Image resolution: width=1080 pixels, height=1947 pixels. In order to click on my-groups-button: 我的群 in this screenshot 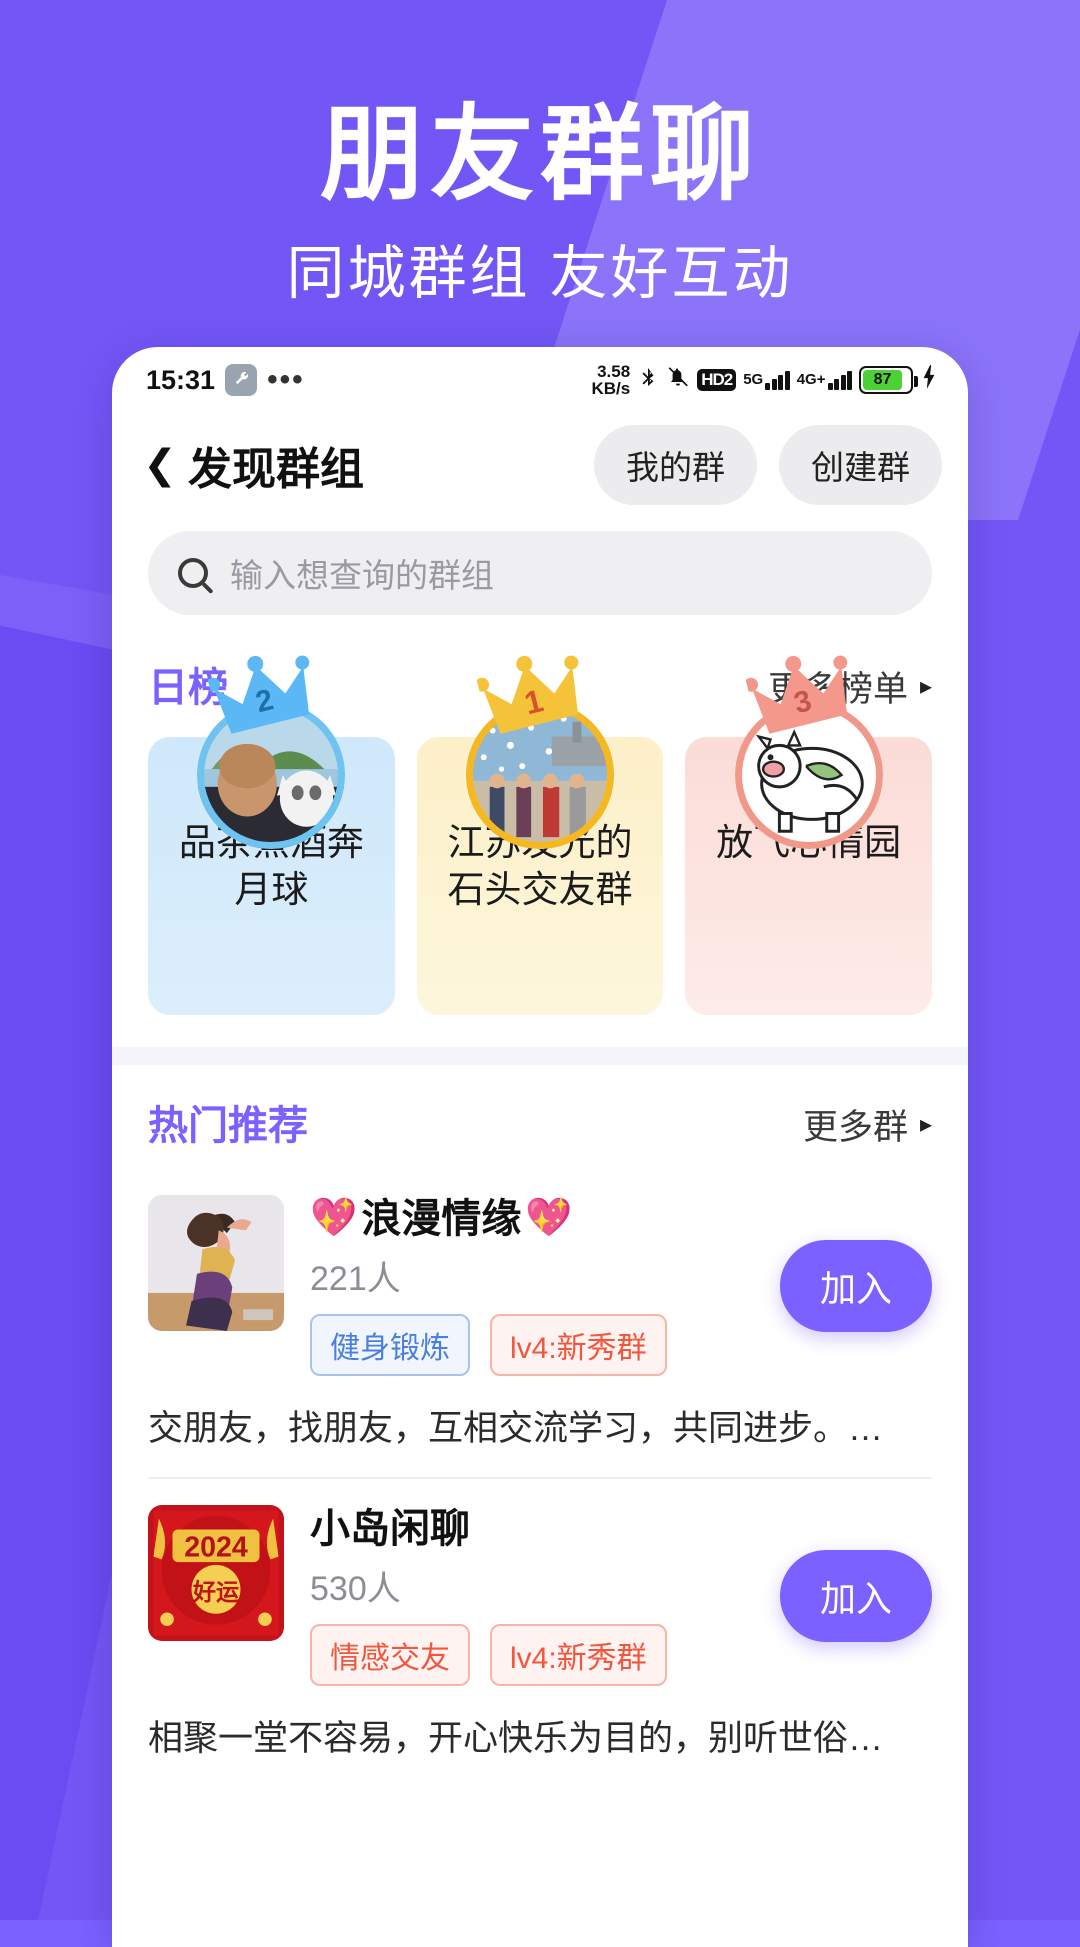, I will do `click(675, 465)`.